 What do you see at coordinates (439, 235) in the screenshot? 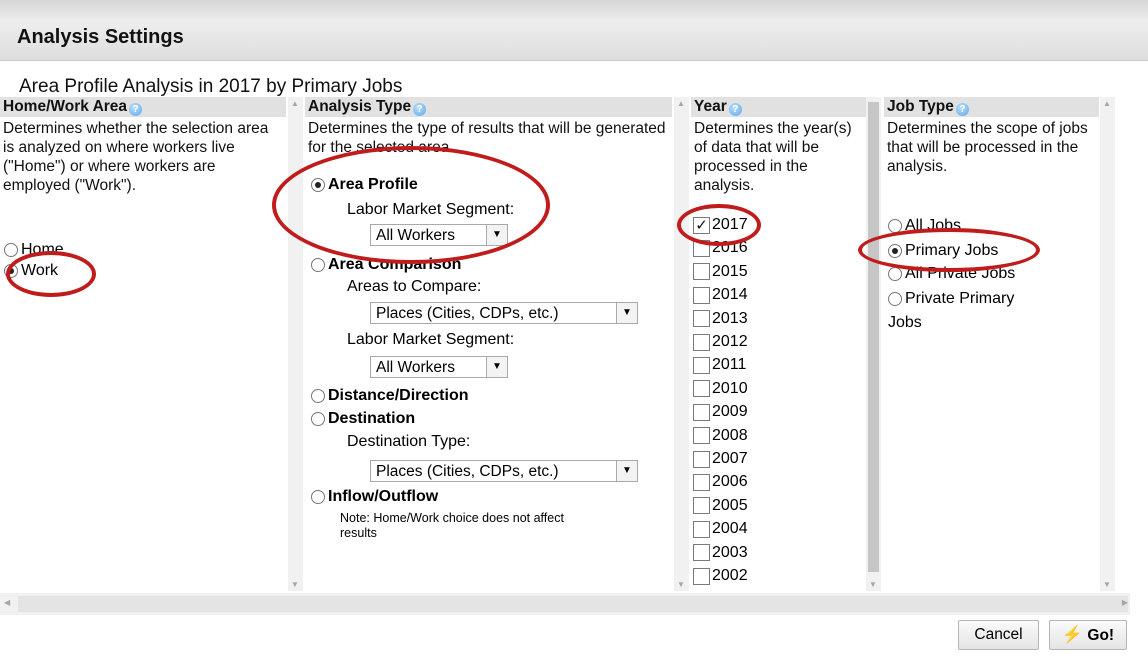
I see `area-profile-segment-select: All Workers ▼` at bounding box center [439, 235].